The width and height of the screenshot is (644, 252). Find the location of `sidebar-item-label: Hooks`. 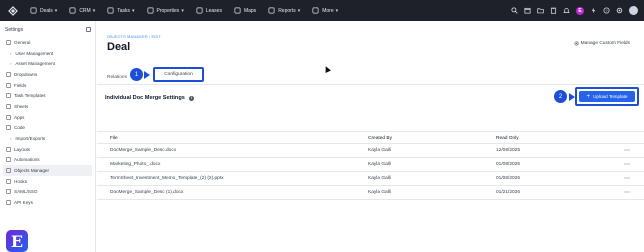

sidebar-item-label: Hooks is located at coordinates (21, 181).